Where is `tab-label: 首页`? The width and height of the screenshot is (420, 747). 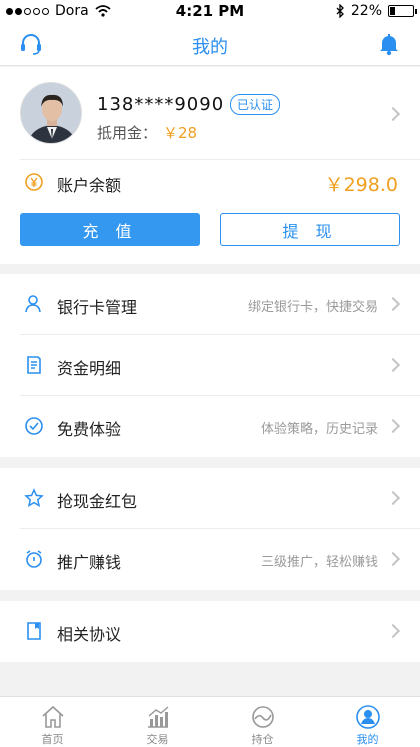 tab-label: 首页 is located at coordinates (52, 739).